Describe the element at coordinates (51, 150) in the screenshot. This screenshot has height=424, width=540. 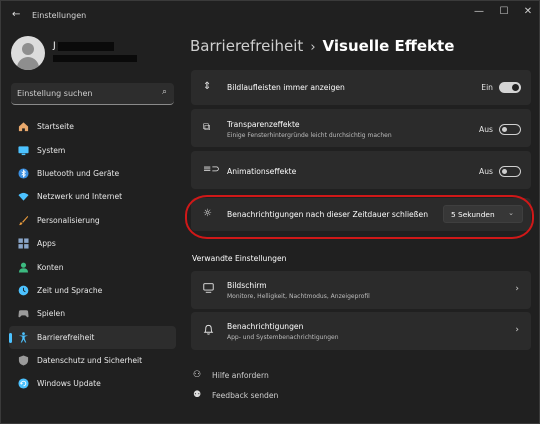
I see `sidebar-item-label: System` at that location.